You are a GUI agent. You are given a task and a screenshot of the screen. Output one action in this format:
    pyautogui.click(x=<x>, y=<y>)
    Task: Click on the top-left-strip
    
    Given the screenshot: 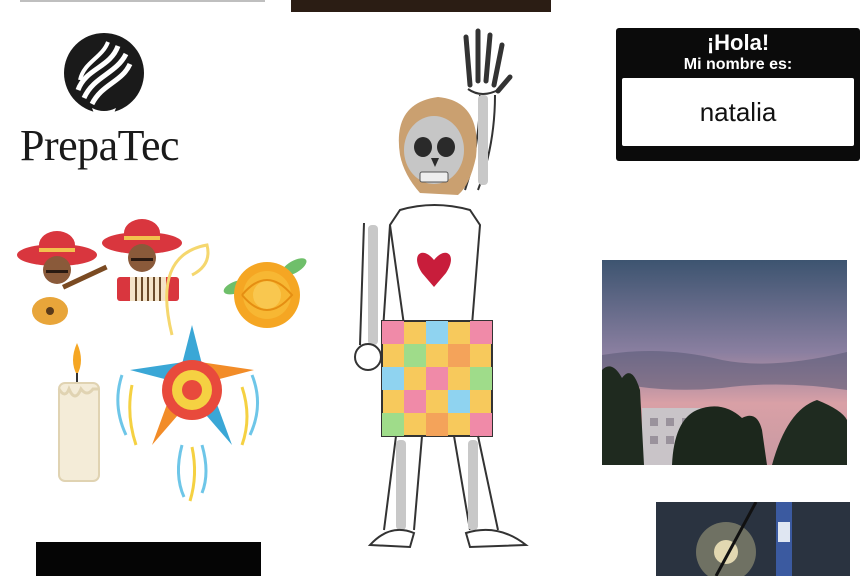 What is the action you would take?
    pyautogui.click(x=142, y=1)
    